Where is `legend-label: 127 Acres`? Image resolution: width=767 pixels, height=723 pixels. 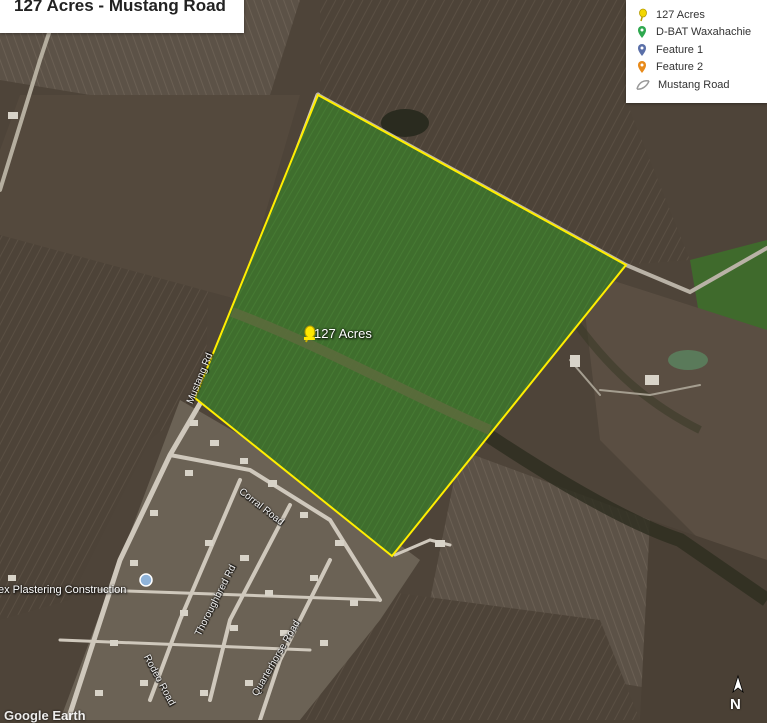 legend-label: 127 Acres is located at coordinates (680, 15).